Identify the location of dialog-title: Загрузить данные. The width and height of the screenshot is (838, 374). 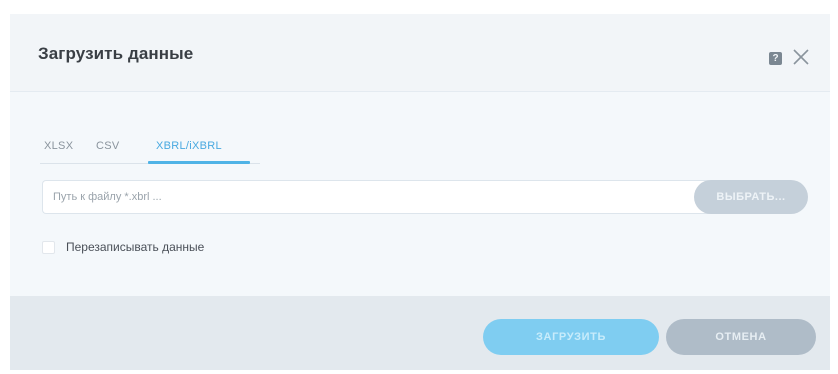
(116, 53).